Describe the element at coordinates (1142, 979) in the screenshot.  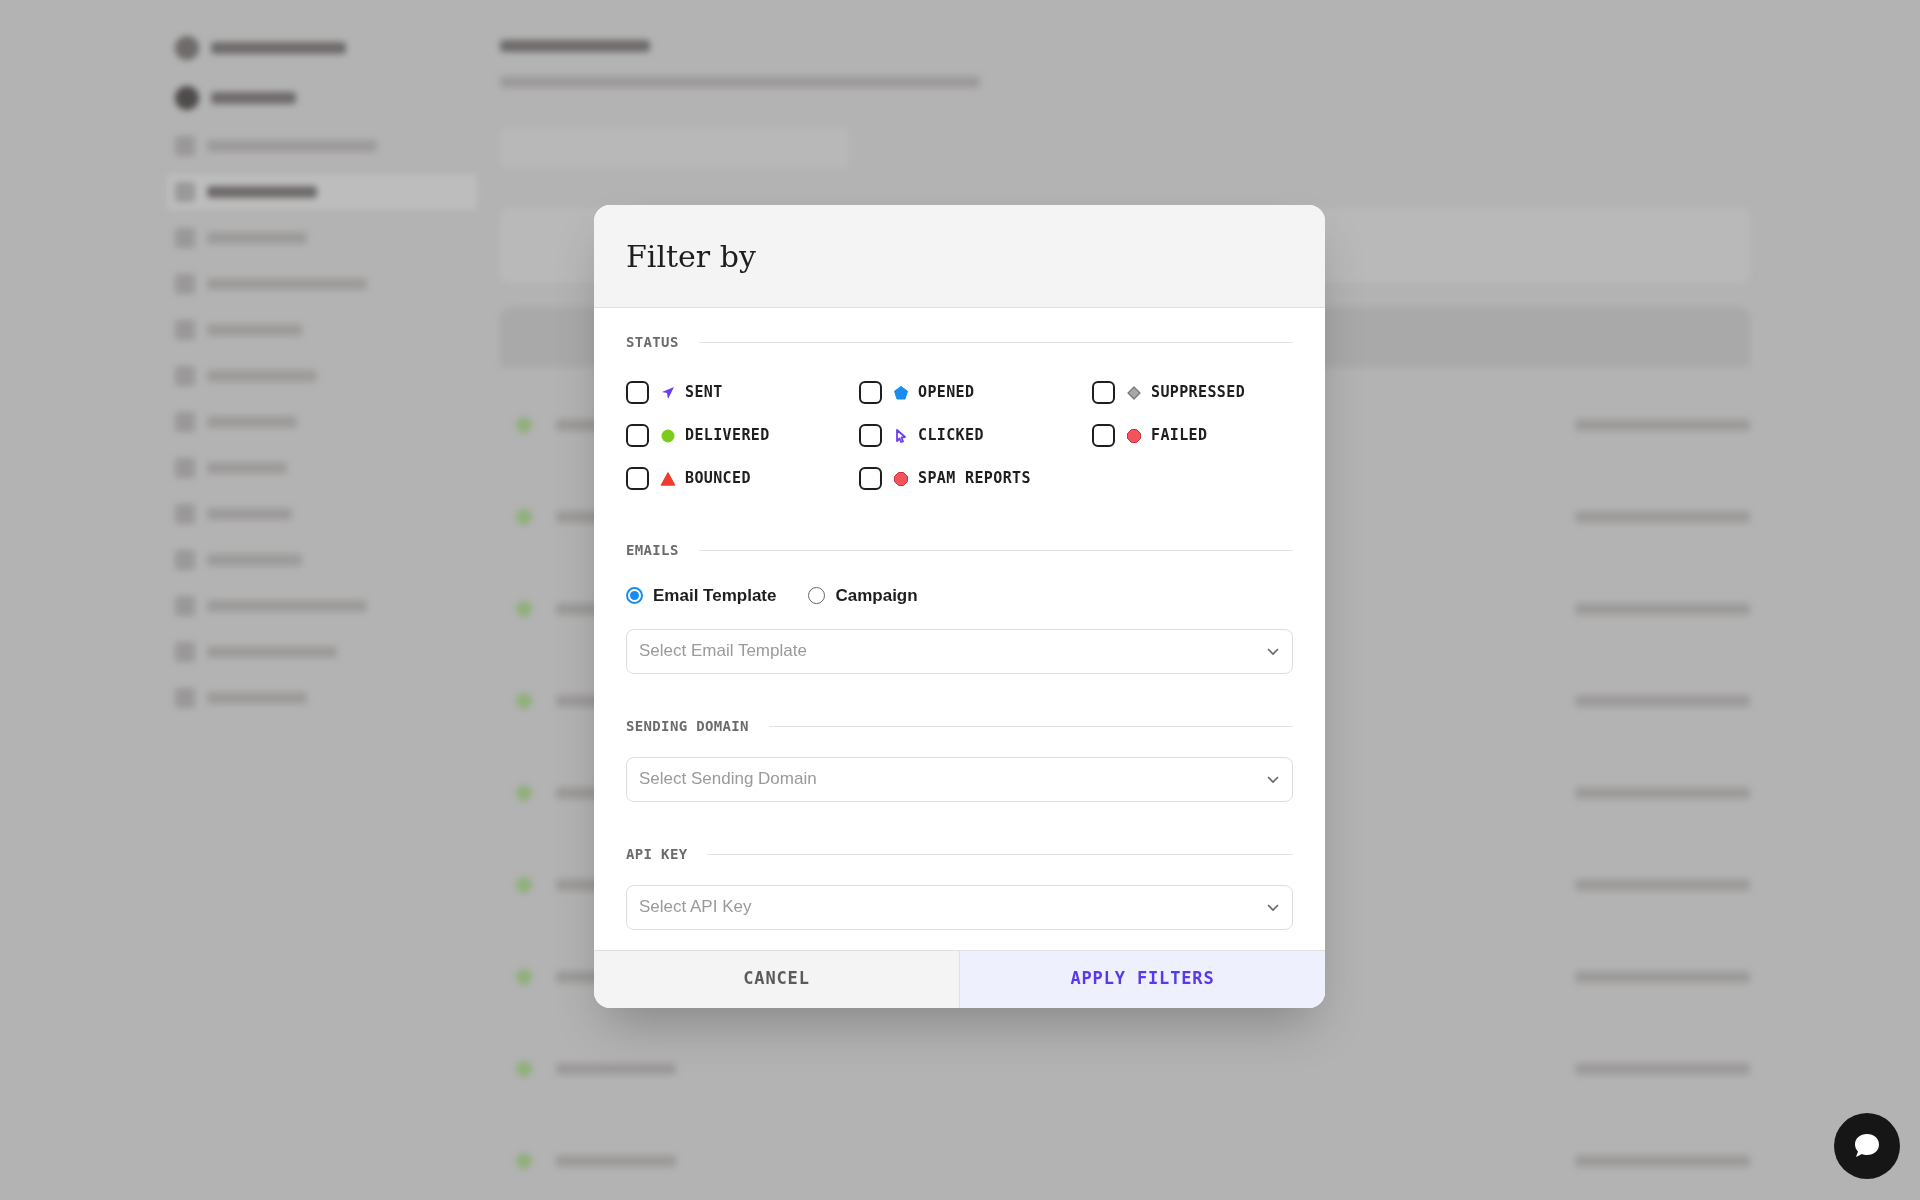
I see `apply-button: APPLY FILTERS` at that location.